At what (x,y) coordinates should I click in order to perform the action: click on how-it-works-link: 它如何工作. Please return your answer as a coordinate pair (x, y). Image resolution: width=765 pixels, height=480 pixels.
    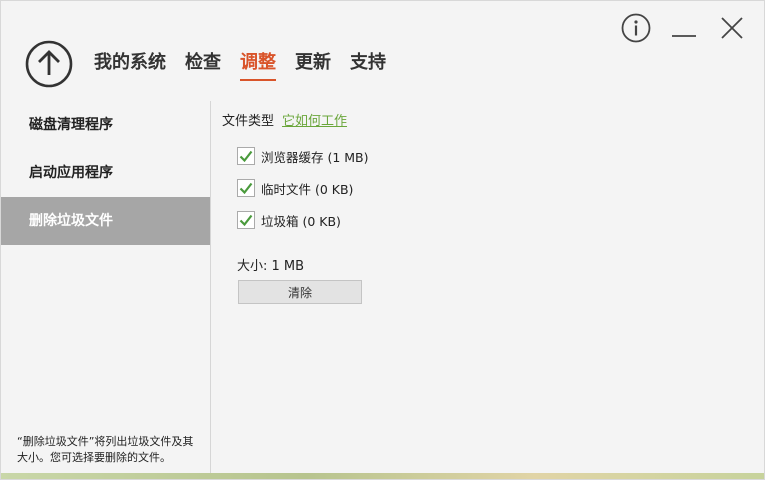
    Looking at the image, I should click on (314, 119).